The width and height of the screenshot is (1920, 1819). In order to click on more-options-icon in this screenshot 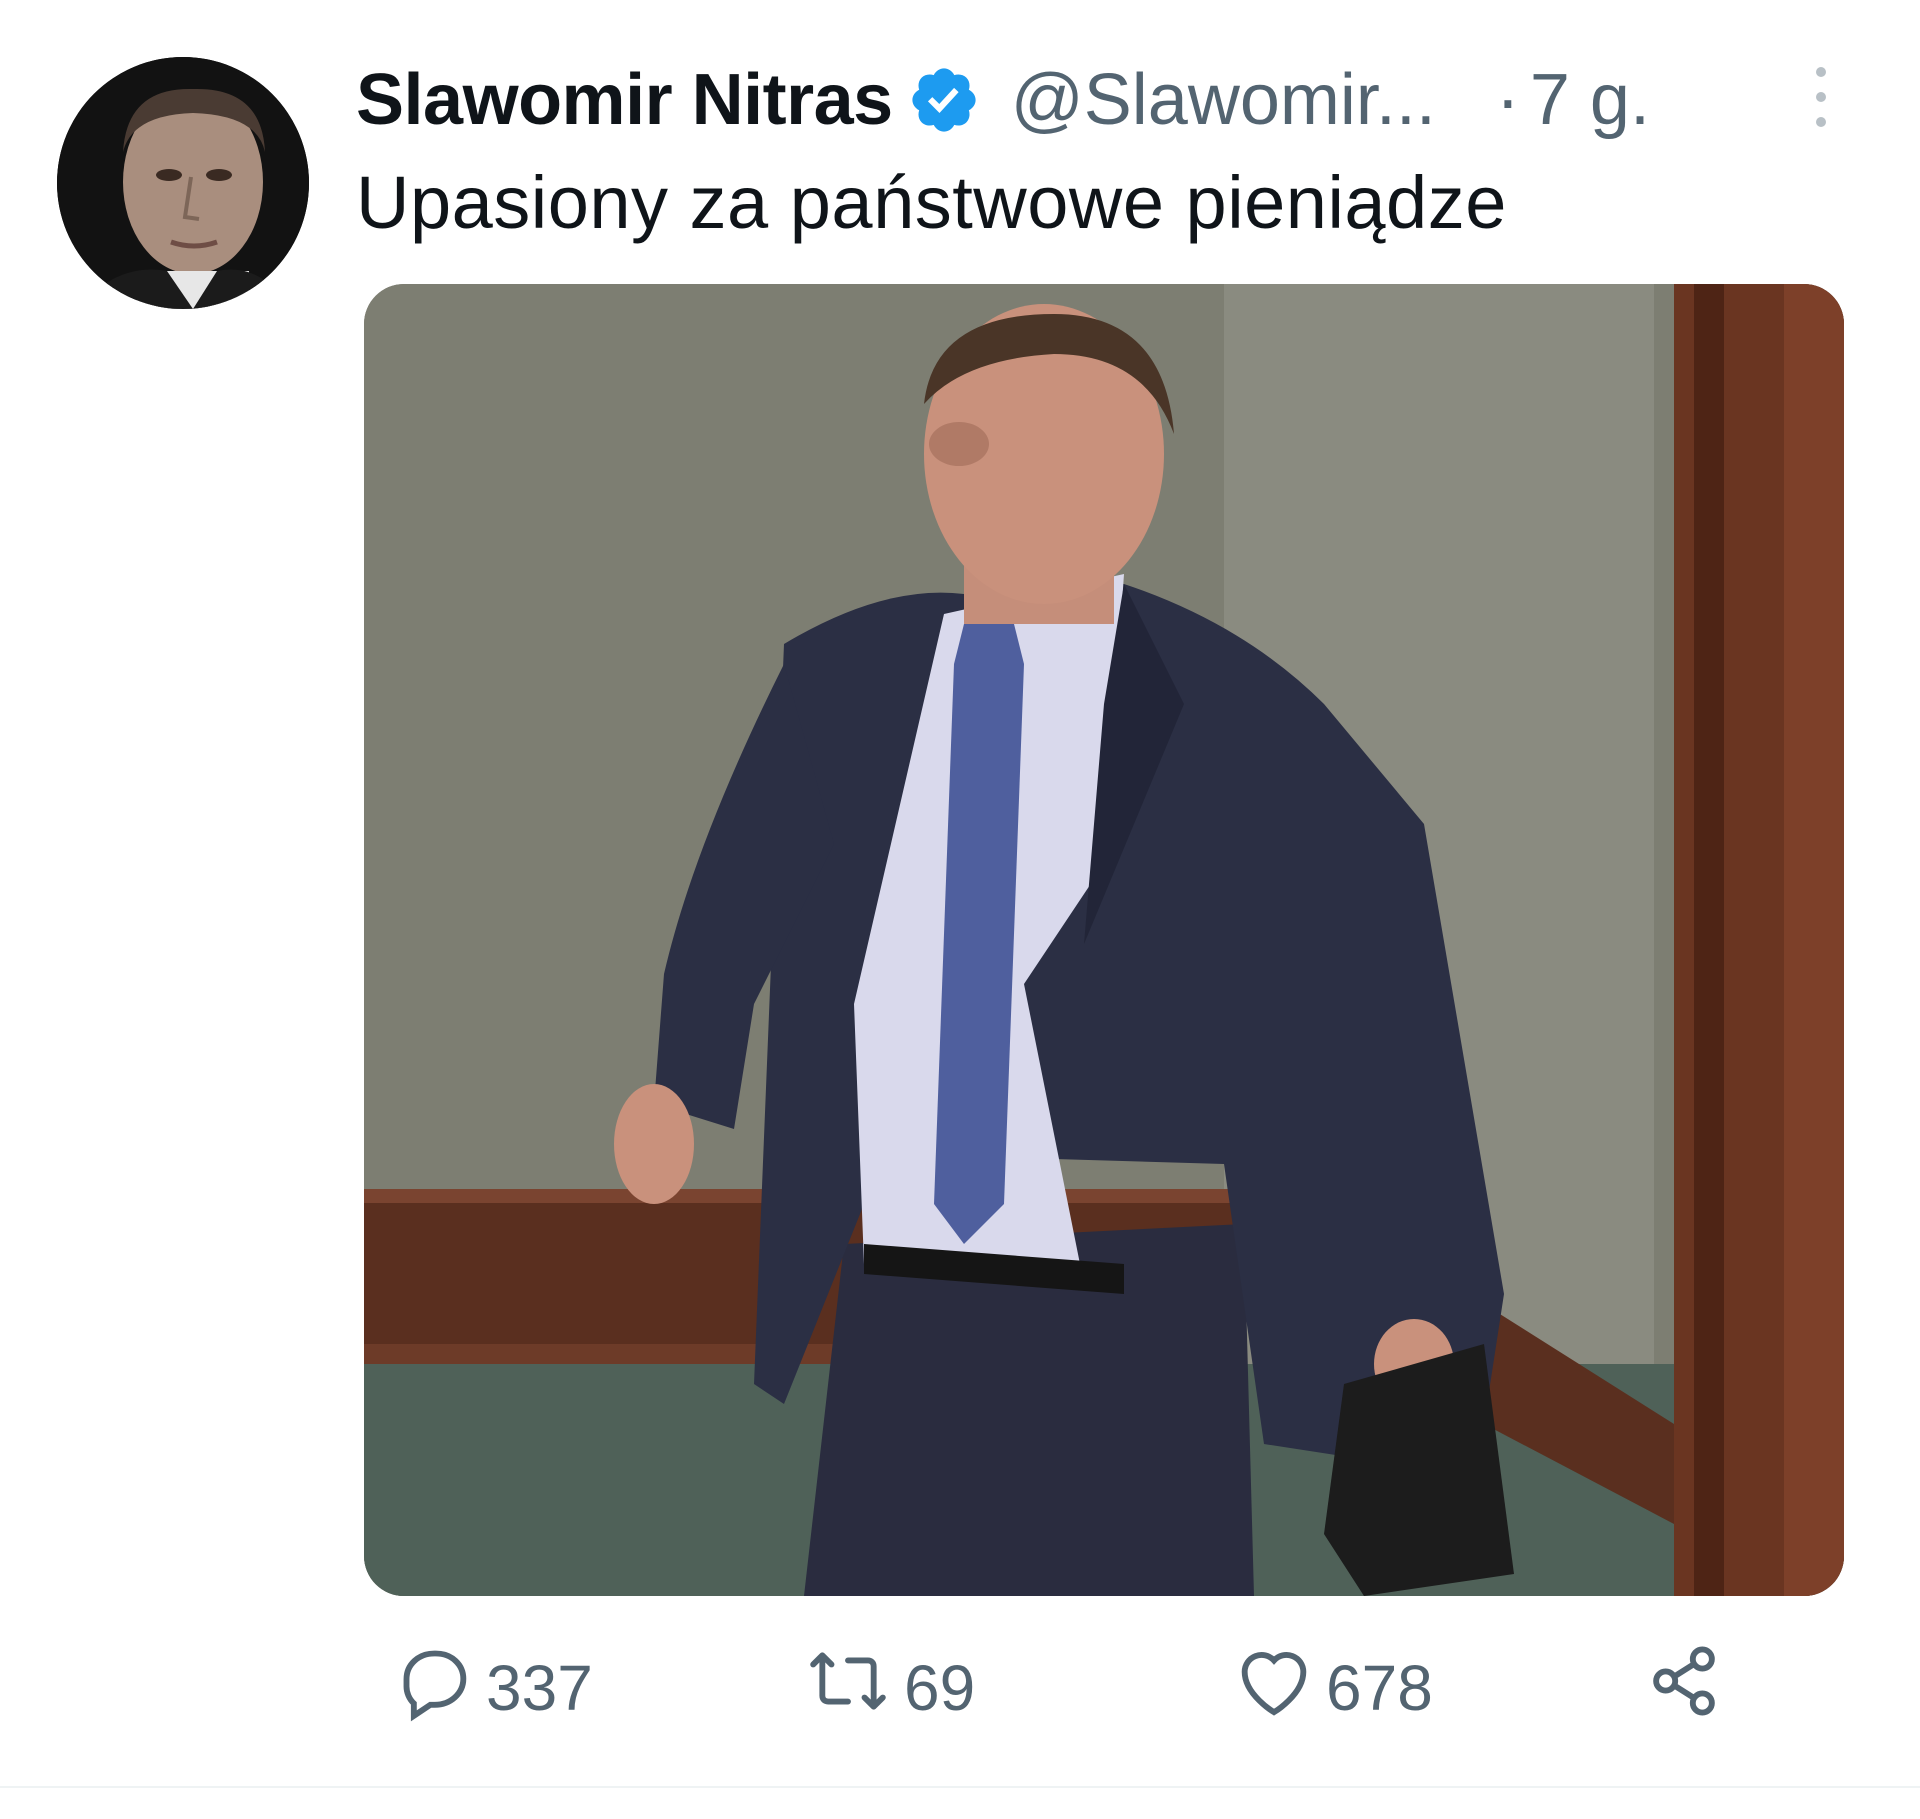, I will do `click(1821, 97)`.